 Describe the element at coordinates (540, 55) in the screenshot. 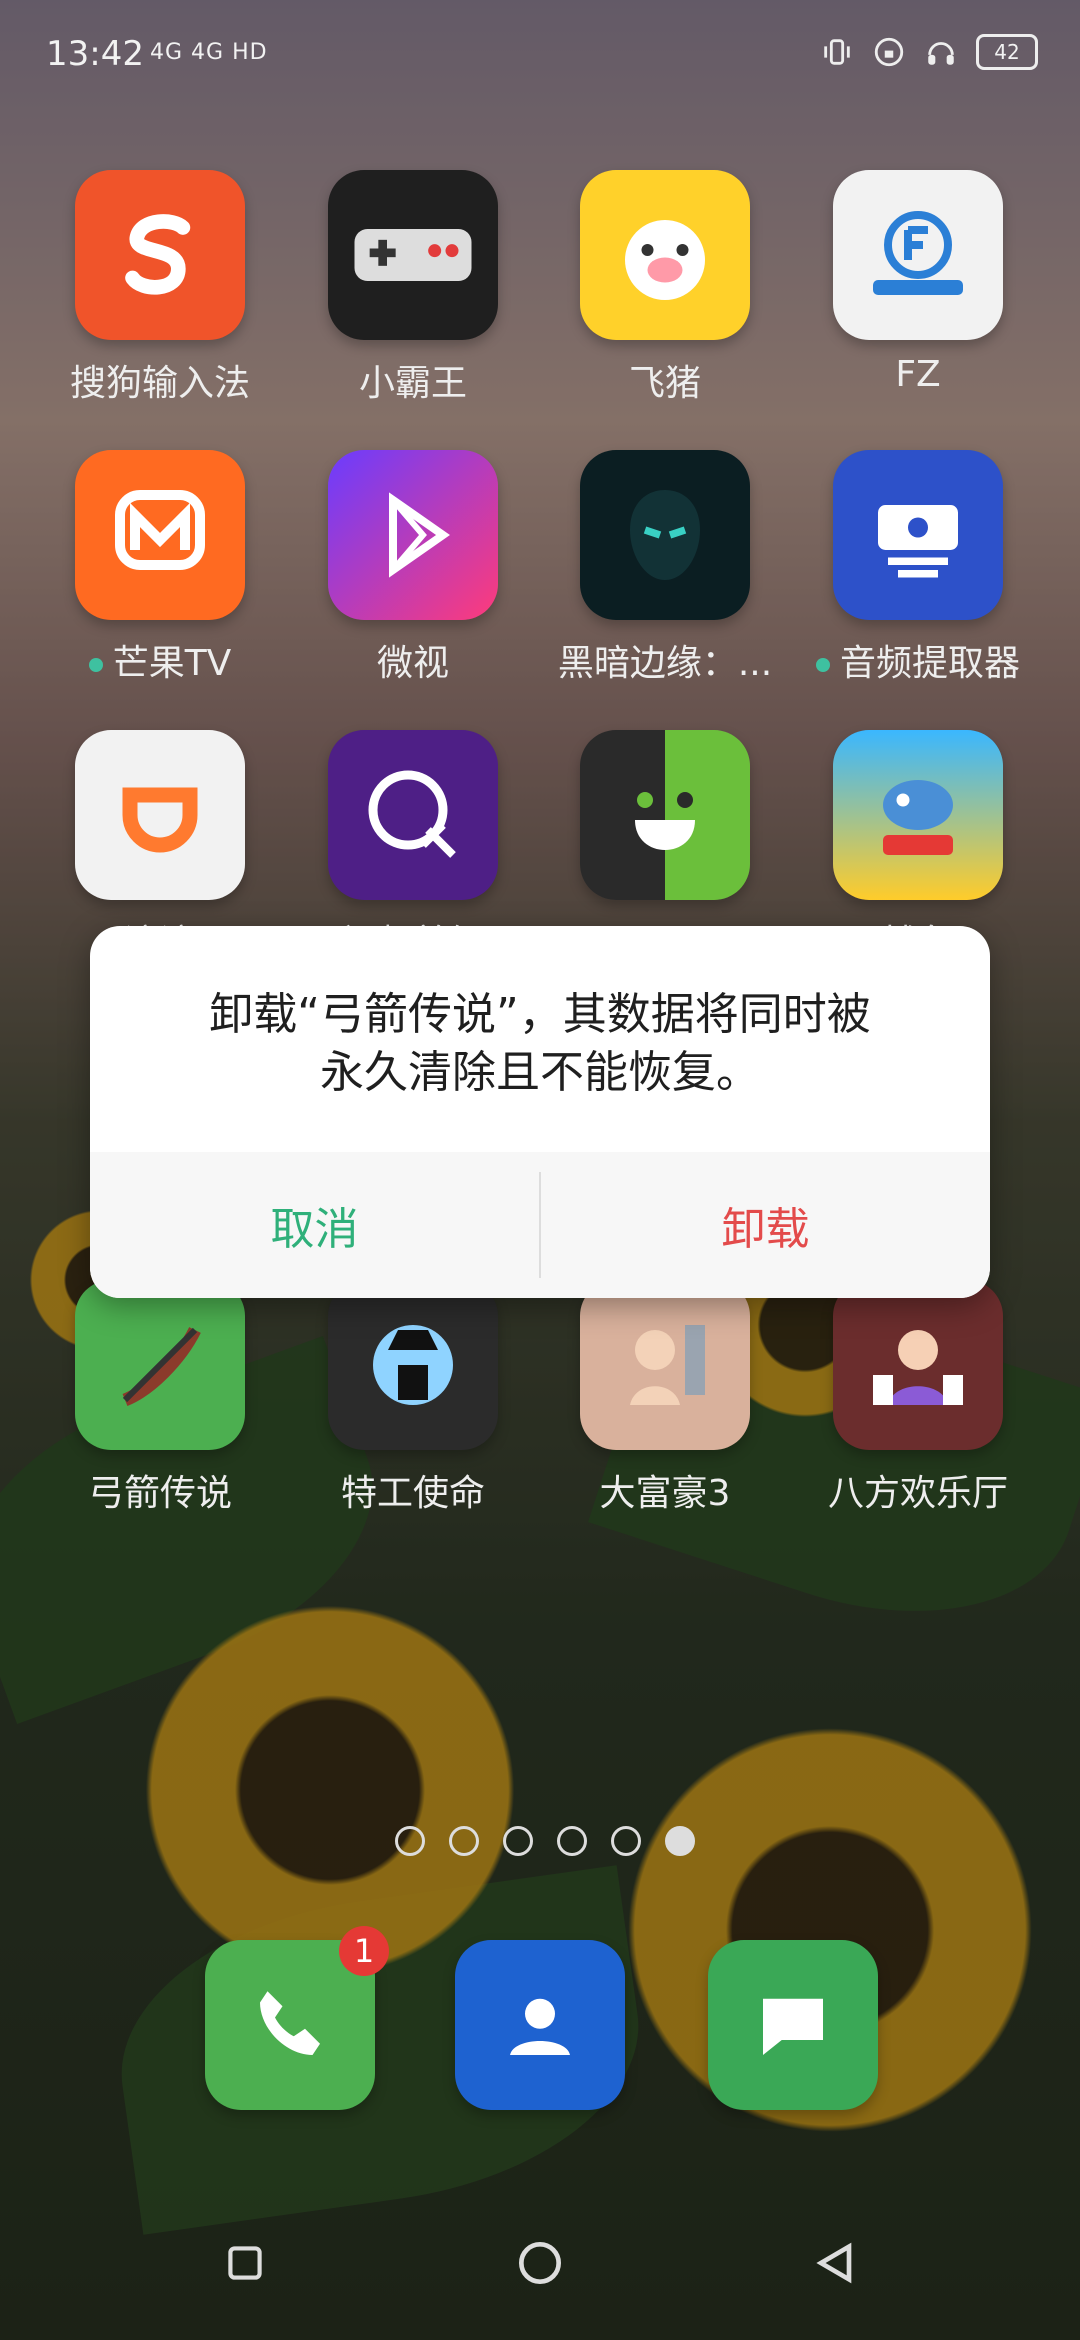

I see `status-bar: 13:42 4G 4G HD 42` at that location.